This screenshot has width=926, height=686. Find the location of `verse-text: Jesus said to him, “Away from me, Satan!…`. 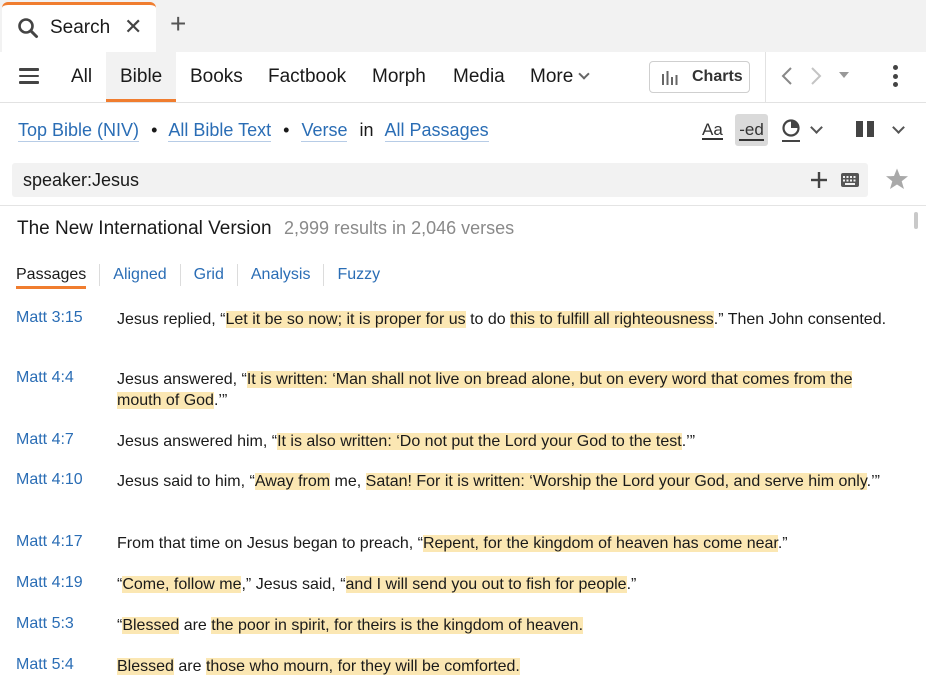

verse-text: Jesus said to him, “Away from me, Satan!… is located at coordinates (502, 481).